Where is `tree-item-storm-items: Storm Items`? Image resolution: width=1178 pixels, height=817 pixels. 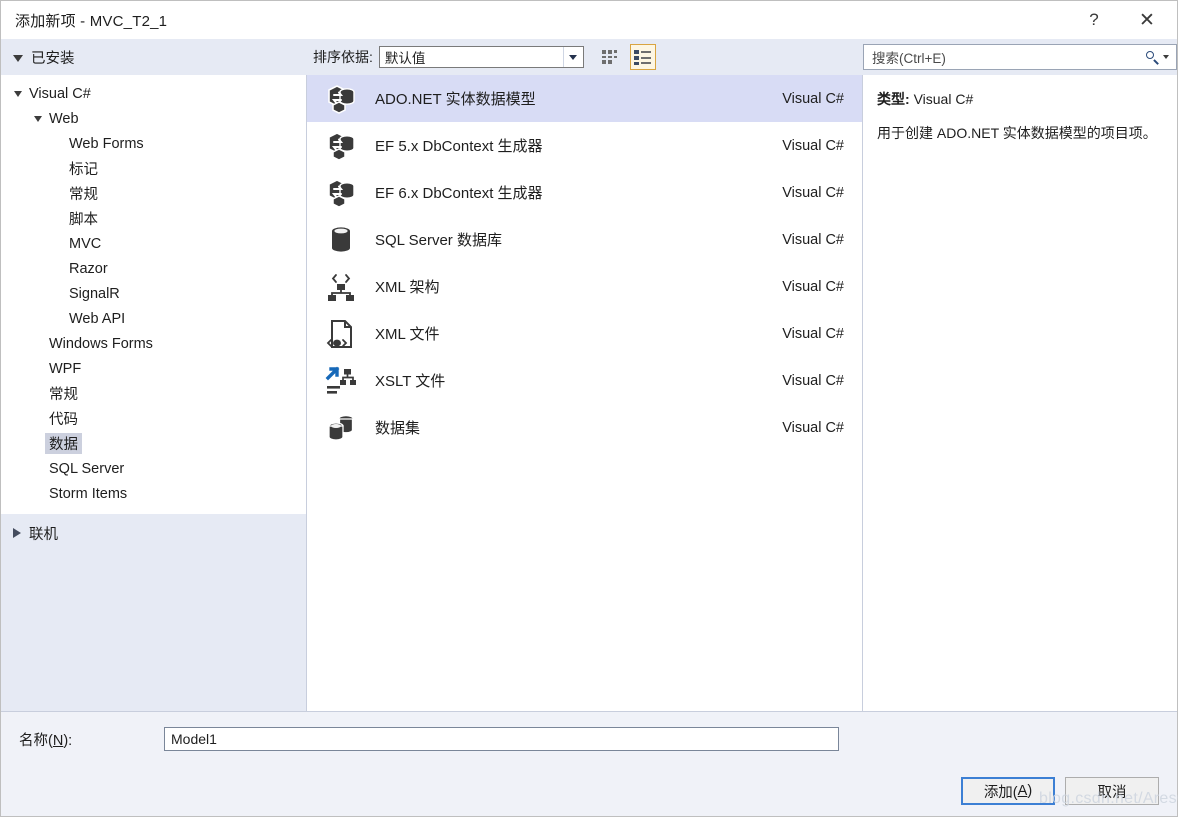 tree-item-storm-items: Storm Items is located at coordinates (153, 493).